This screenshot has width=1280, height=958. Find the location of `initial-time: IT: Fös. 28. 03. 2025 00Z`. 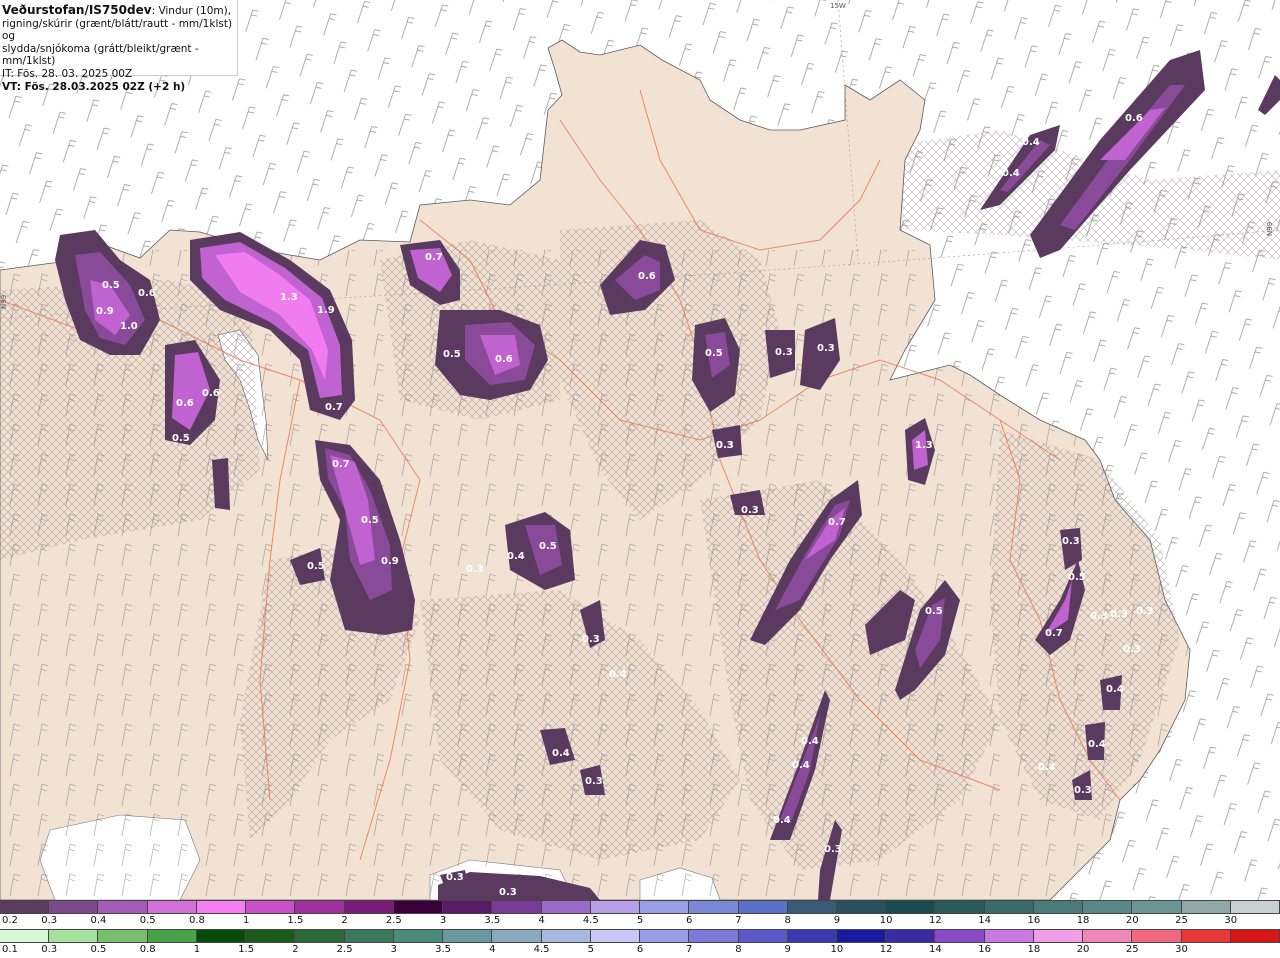

initial-time: IT: Fös. 28. 03. 2025 00Z is located at coordinates (67, 73).